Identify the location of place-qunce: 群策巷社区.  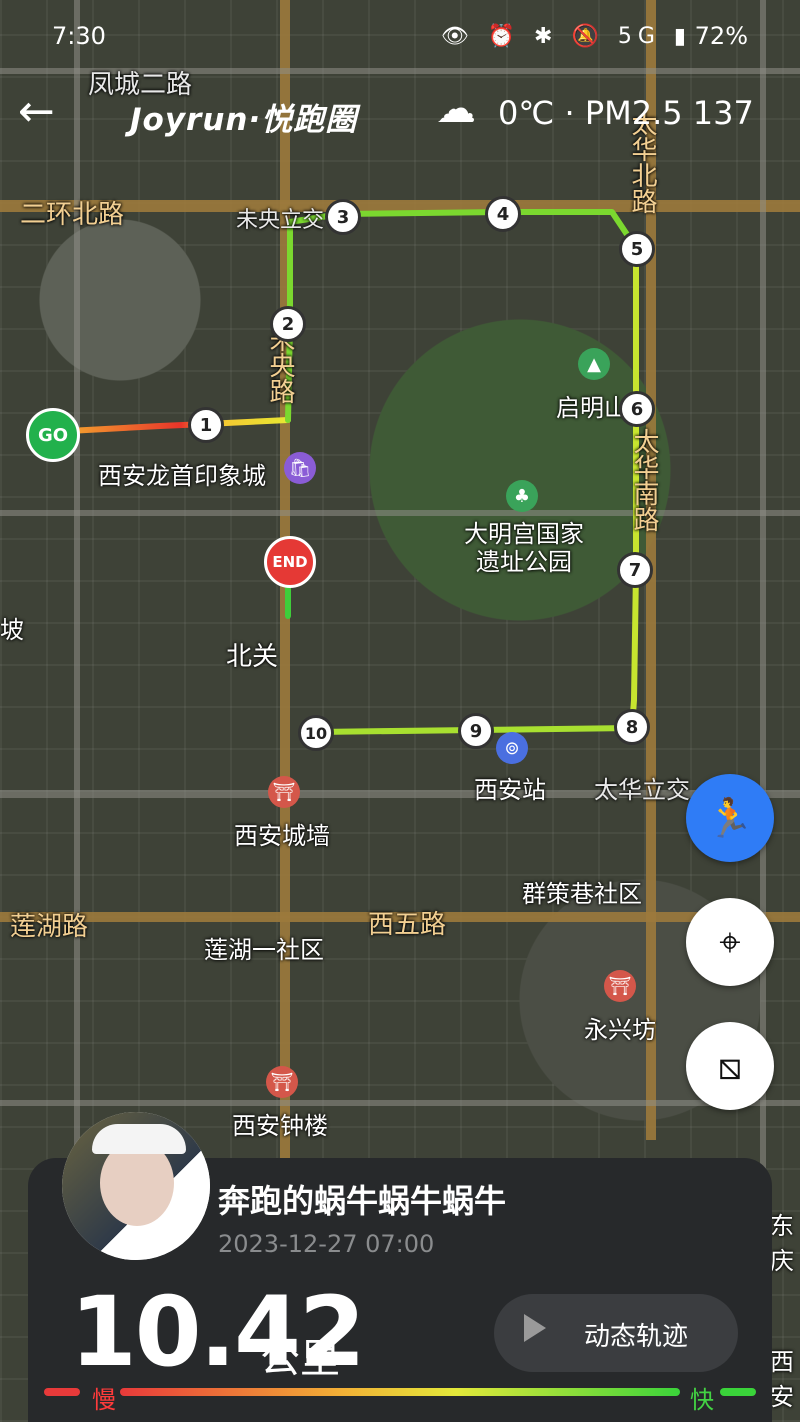
(582, 894).